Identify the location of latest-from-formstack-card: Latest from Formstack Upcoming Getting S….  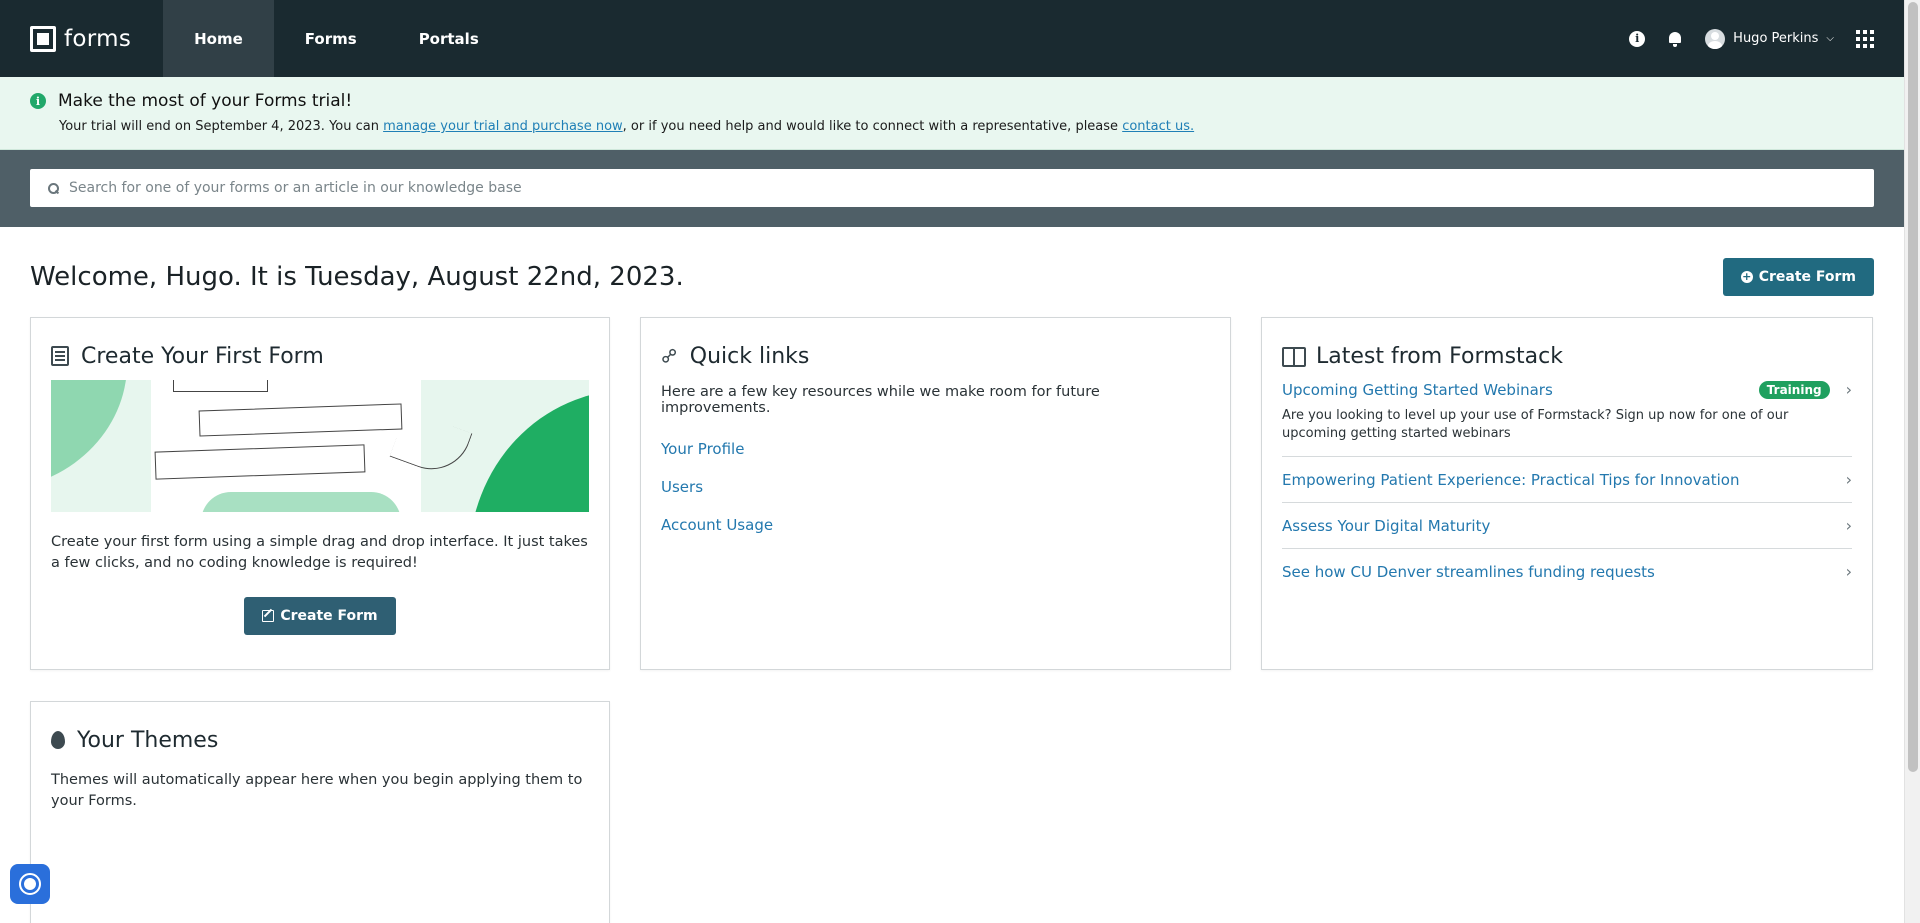
(1567, 493).